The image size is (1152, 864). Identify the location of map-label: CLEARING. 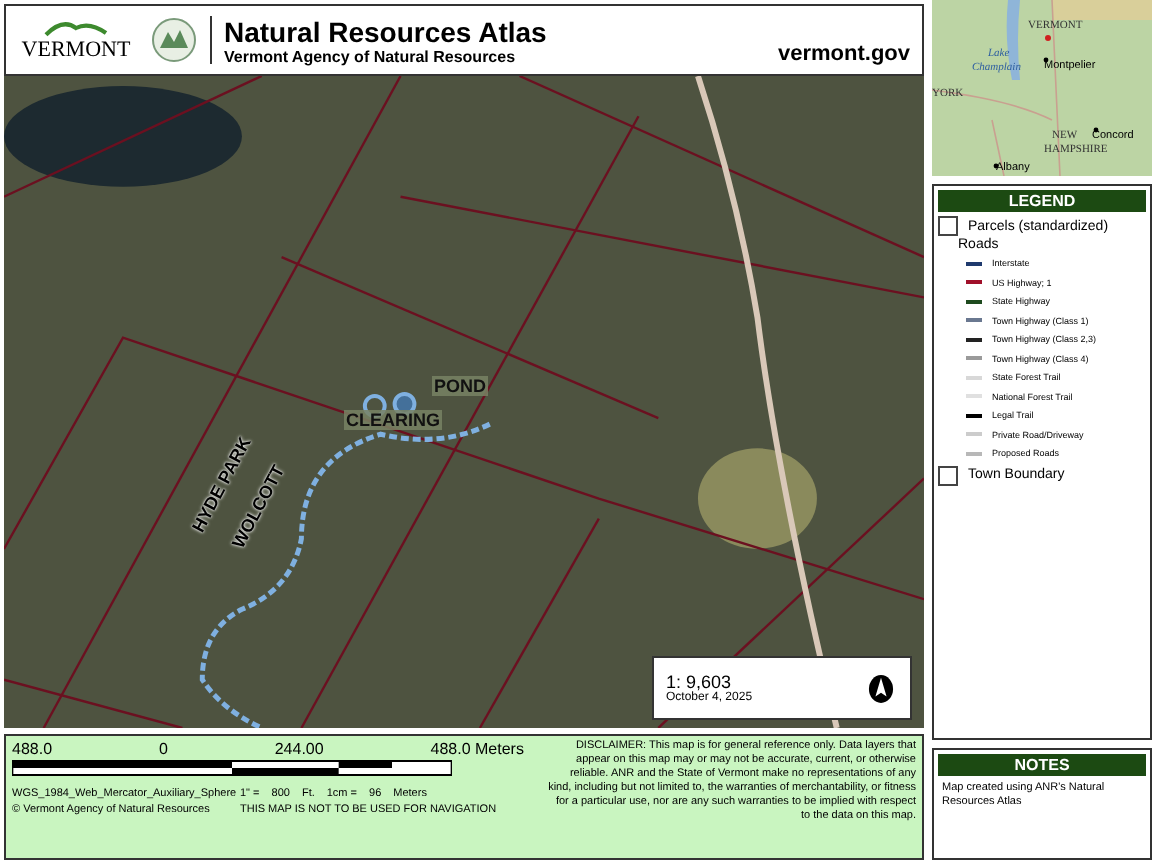
(393, 420).